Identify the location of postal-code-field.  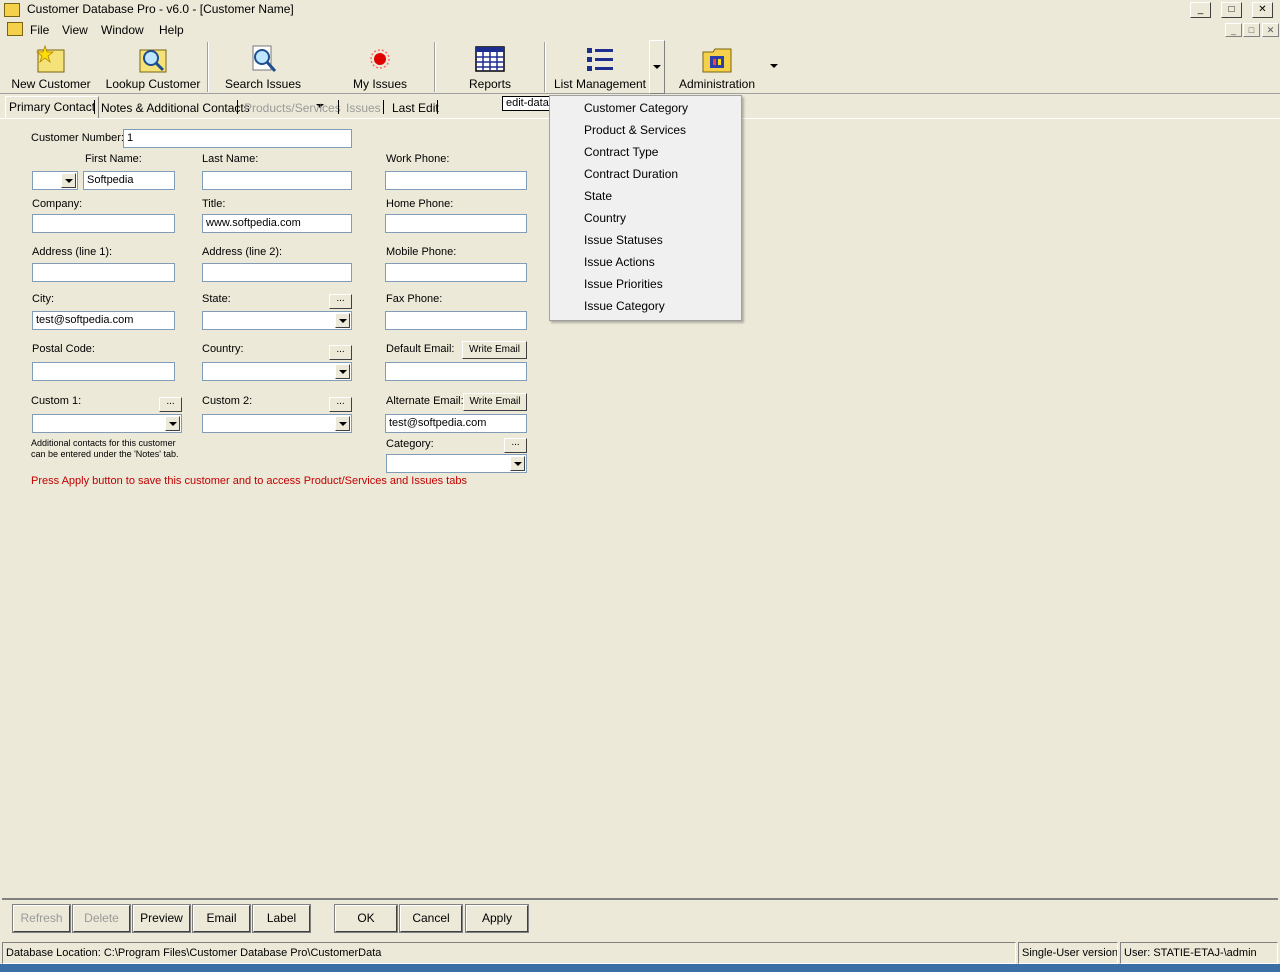
(103, 371).